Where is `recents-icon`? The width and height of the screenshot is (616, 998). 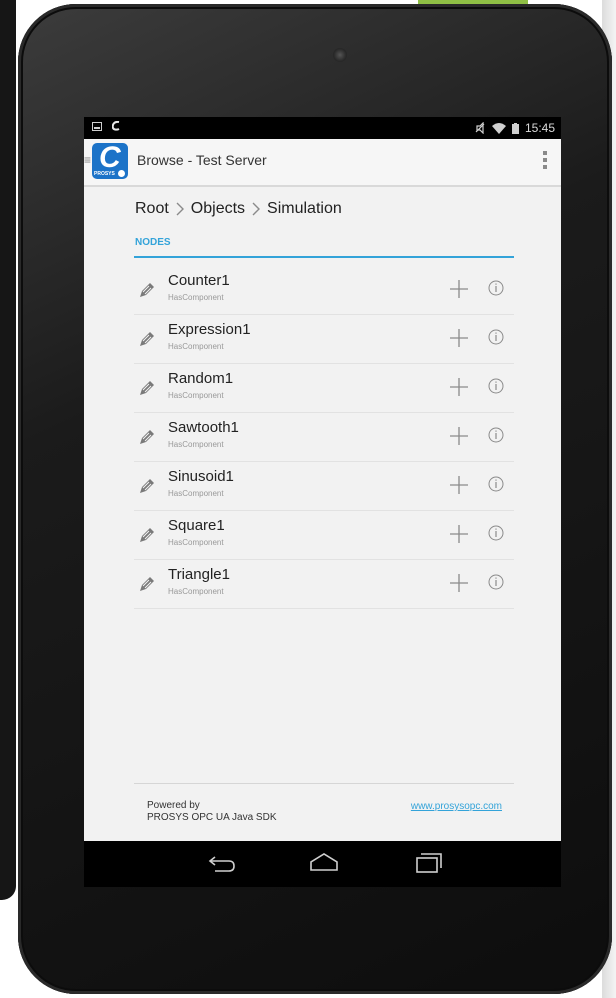 recents-icon is located at coordinates (428, 863).